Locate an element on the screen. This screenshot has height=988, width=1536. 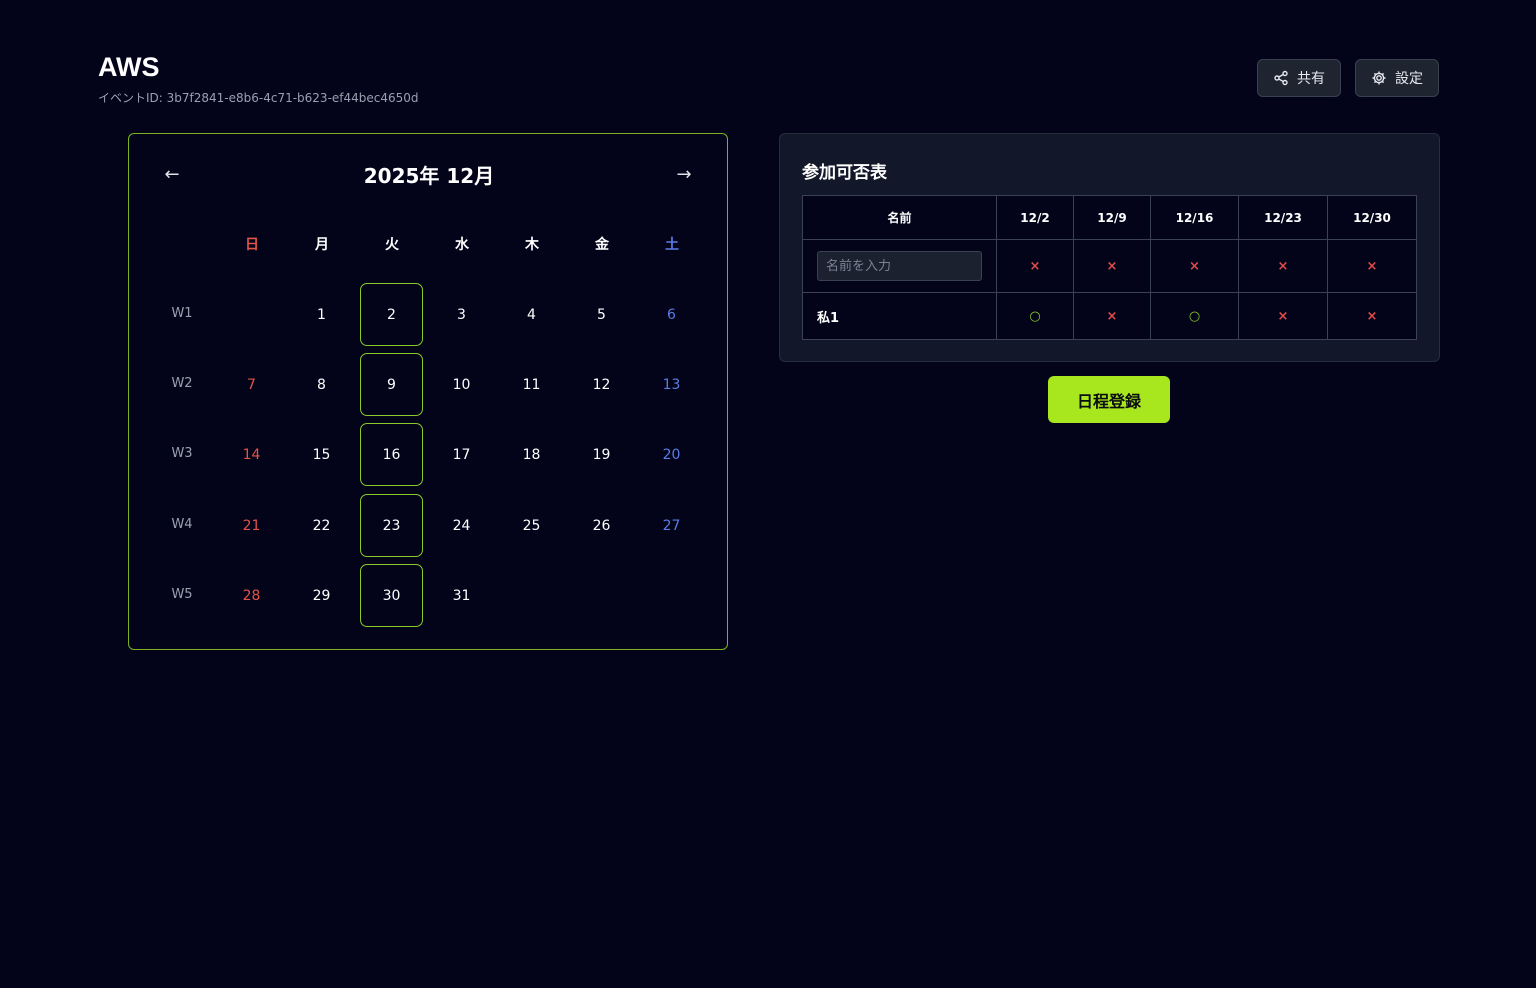
calendar-day: 22 is located at coordinates (321, 525).